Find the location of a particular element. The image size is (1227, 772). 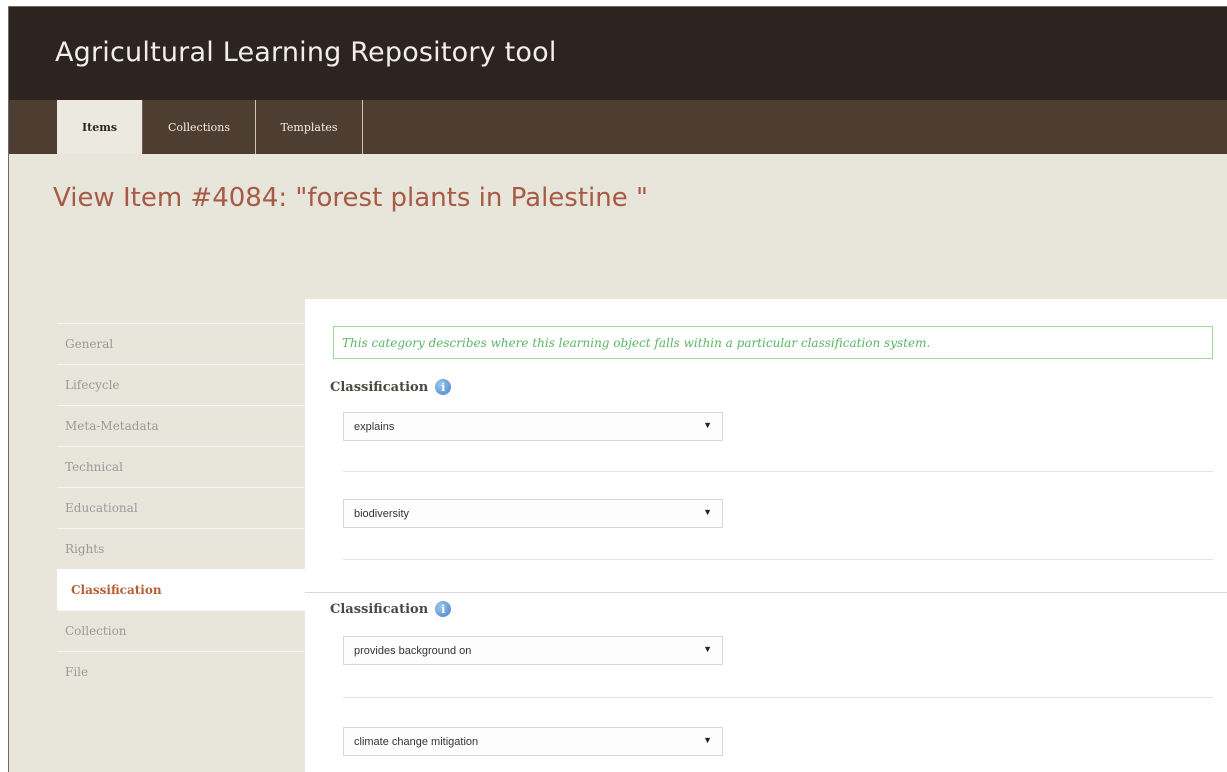

purpose-select-value: provides background on is located at coordinates (413, 650).